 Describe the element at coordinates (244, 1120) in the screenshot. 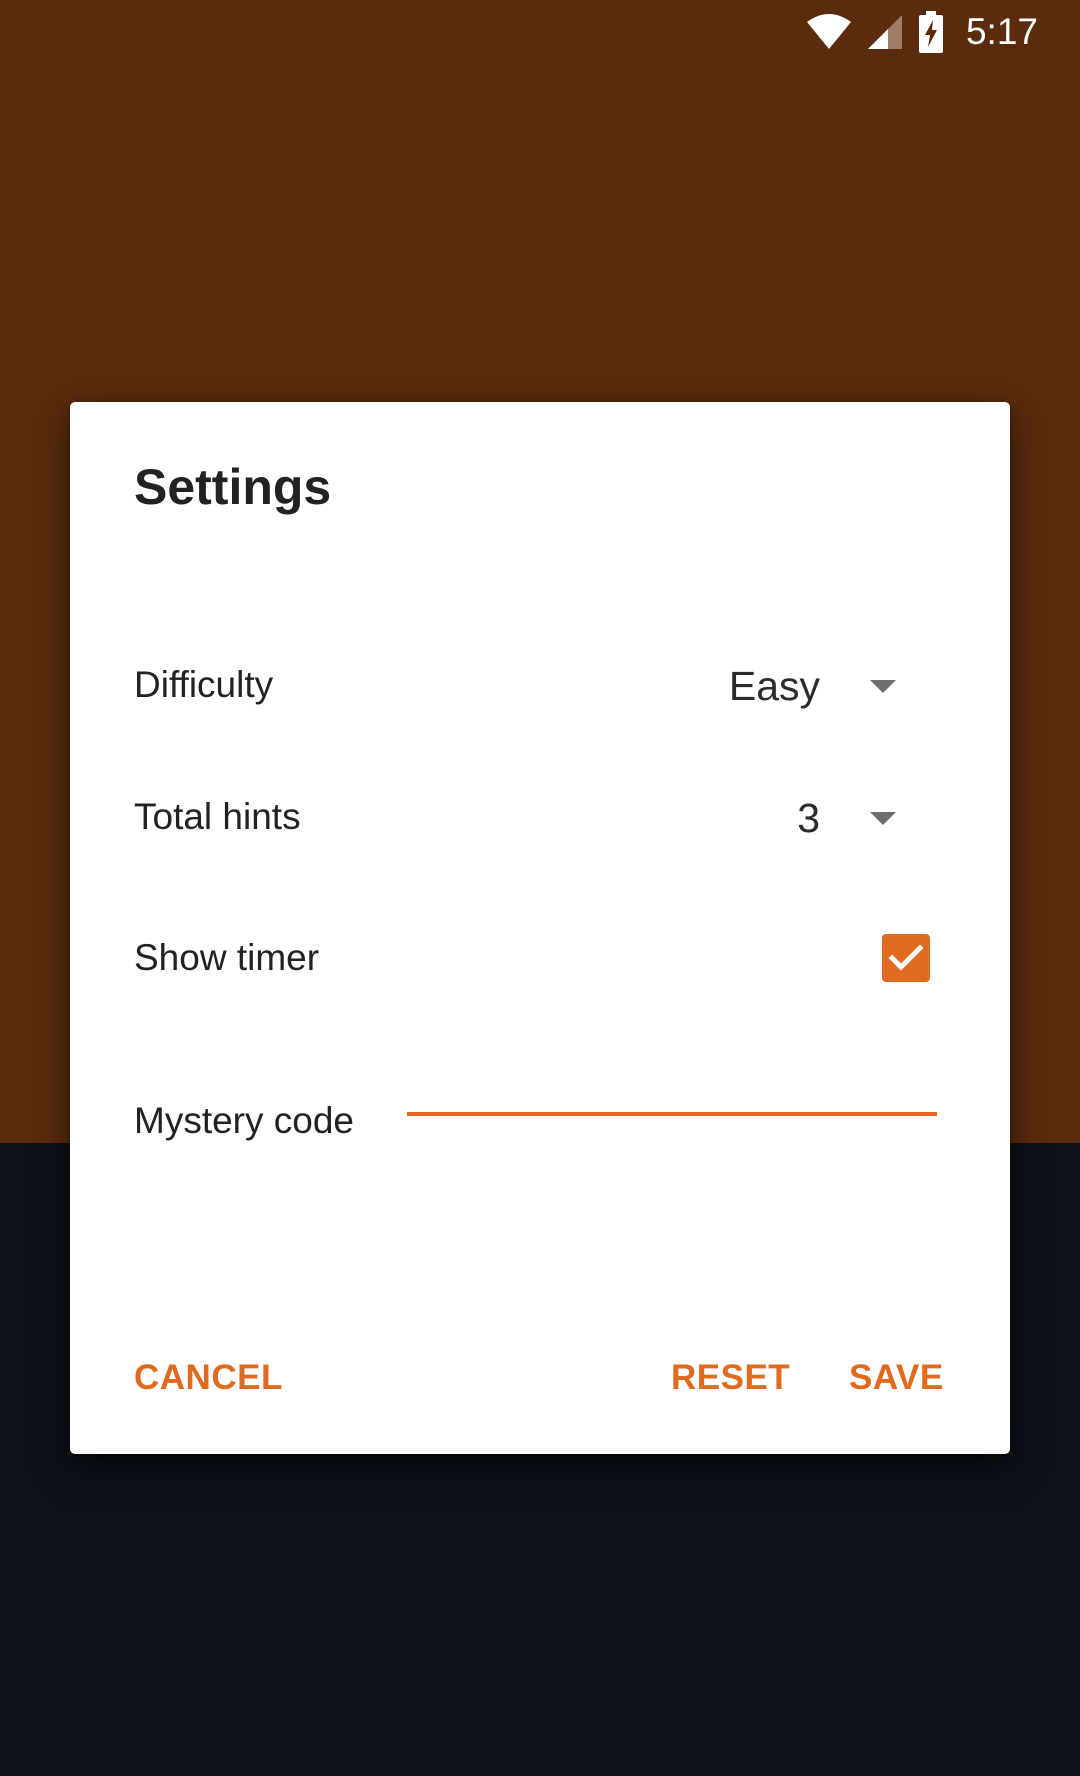

I see `mystery-code-label: Mystery code` at that location.